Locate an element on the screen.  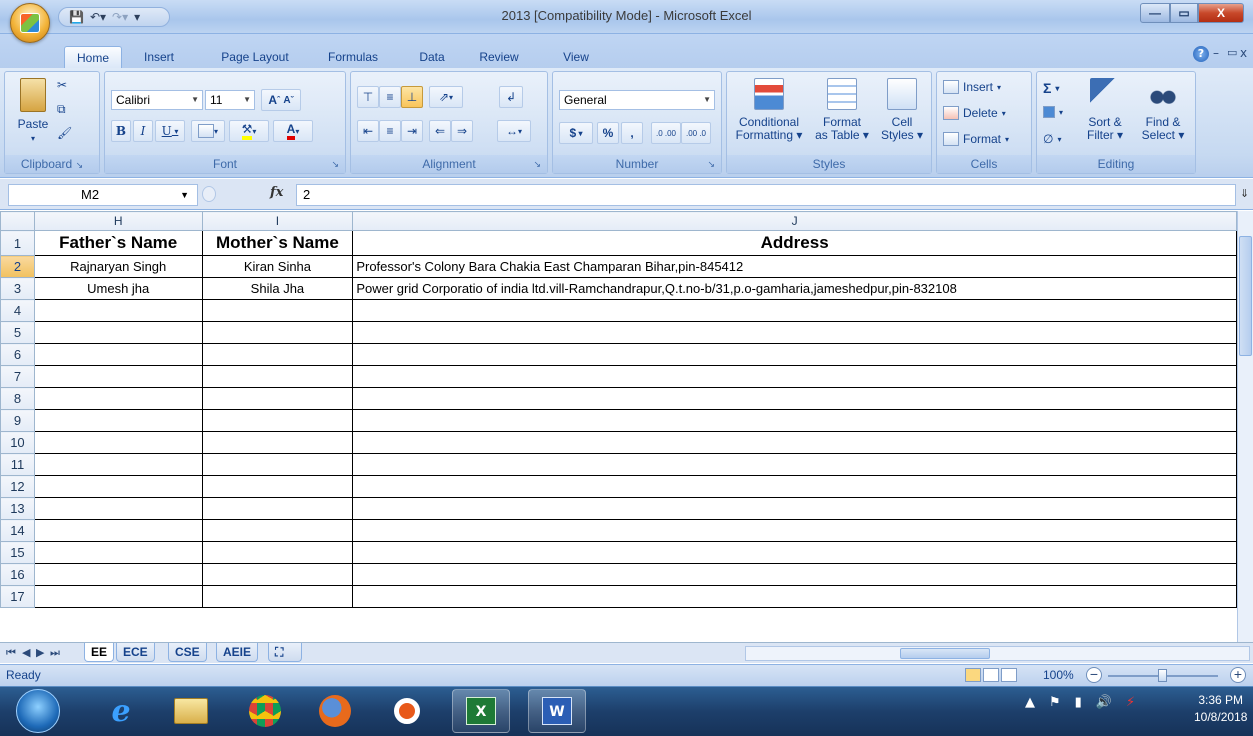
align-middle-icon: ≡ is located at coordinates (390, 97).